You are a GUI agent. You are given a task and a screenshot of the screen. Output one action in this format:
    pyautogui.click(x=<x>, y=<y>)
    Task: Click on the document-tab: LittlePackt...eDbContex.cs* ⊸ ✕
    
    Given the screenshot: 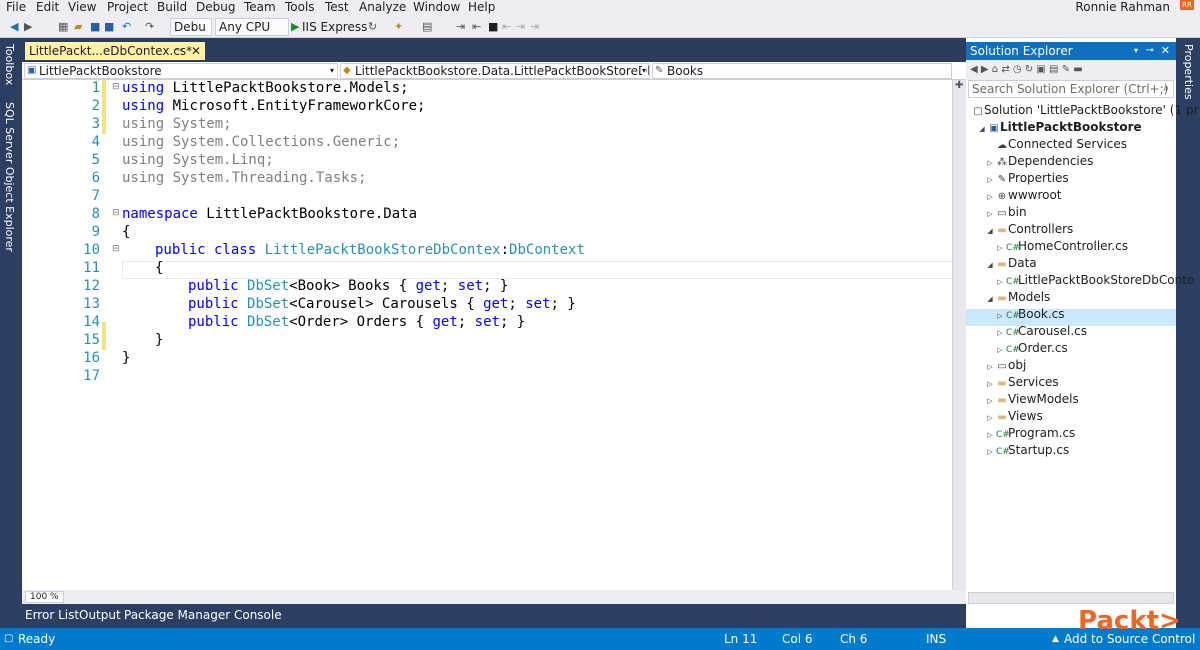 What is the action you would take?
    pyautogui.click(x=115, y=51)
    